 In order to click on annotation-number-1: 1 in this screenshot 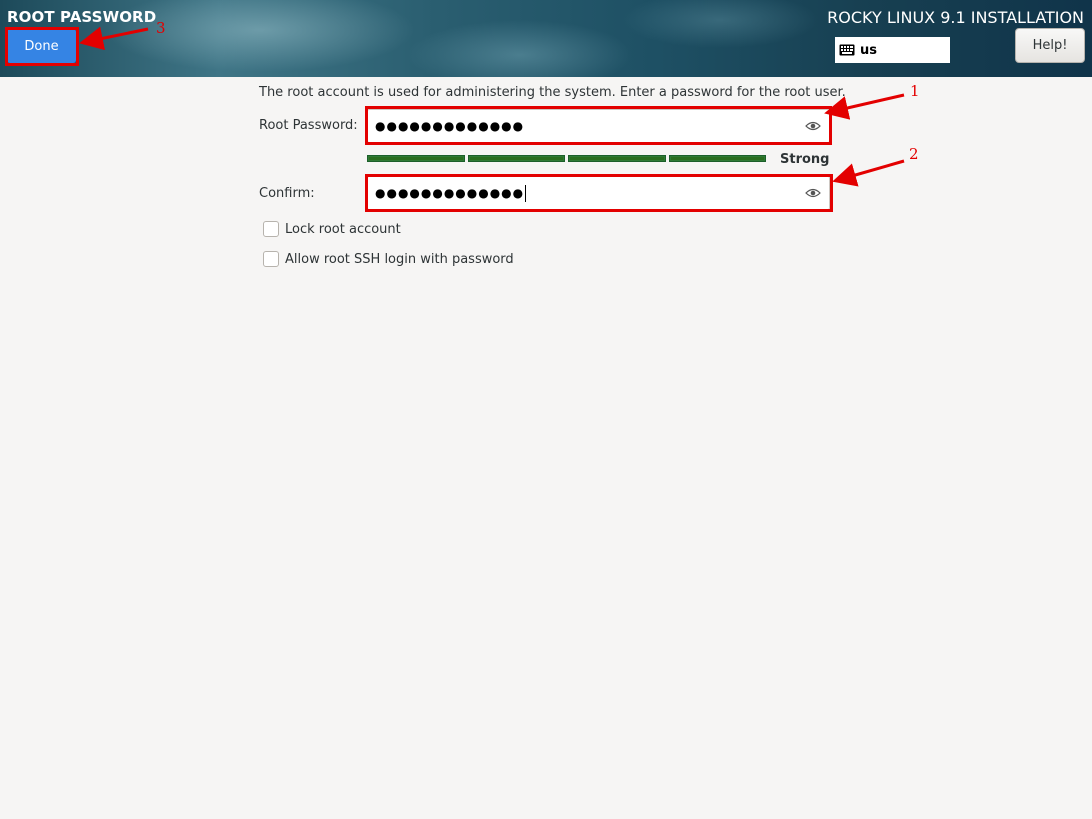, I will do `click(915, 91)`.